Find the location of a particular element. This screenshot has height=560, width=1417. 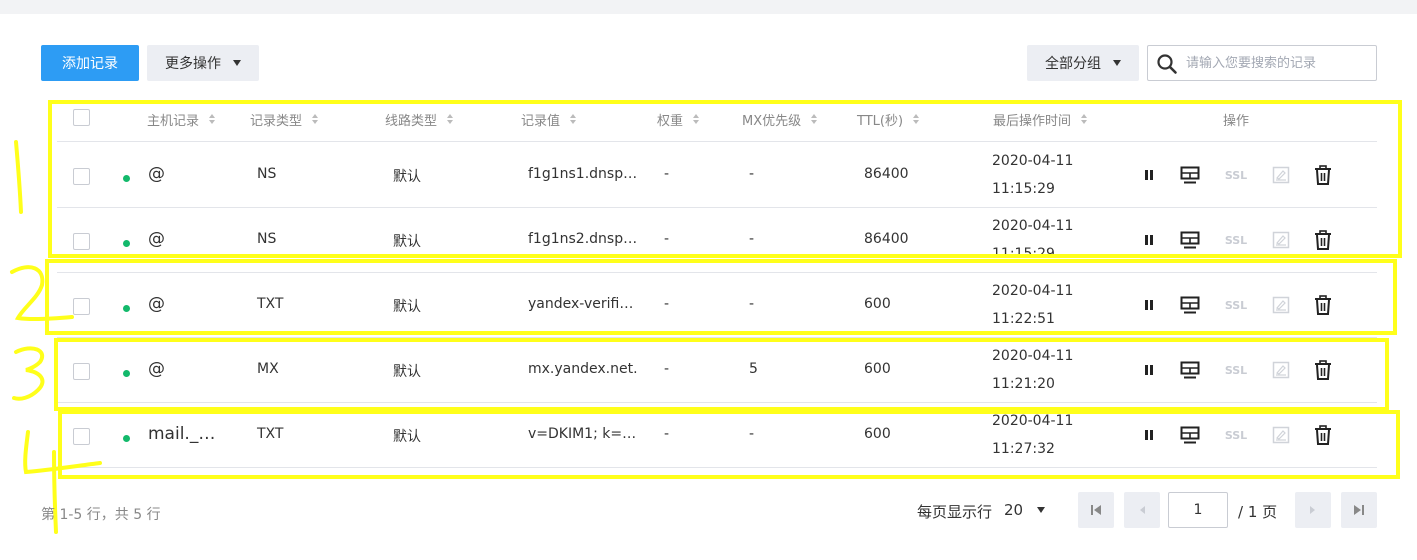

select-all-checkbox is located at coordinates (81, 117).